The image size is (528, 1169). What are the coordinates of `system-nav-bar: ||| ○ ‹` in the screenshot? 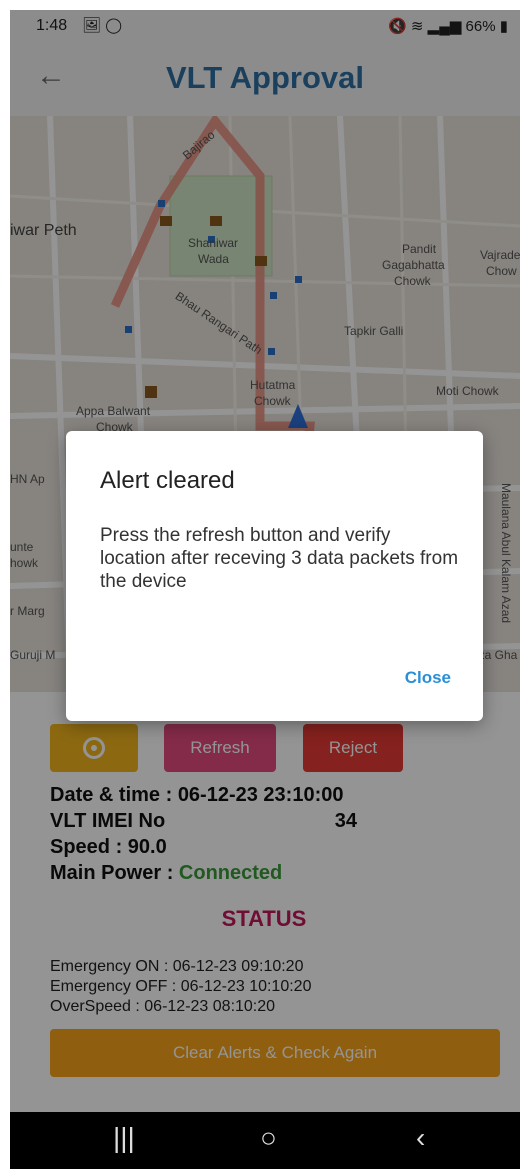 It's located at (265, 1140).